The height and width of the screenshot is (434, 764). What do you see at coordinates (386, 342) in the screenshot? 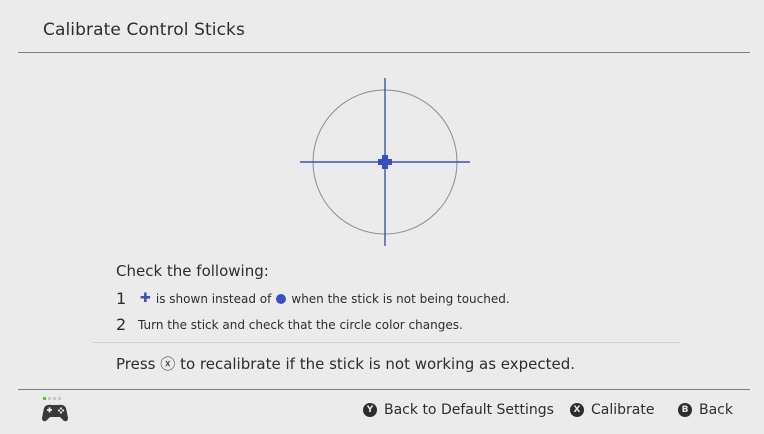
I see `section-divider` at bounding box center [386, 342].